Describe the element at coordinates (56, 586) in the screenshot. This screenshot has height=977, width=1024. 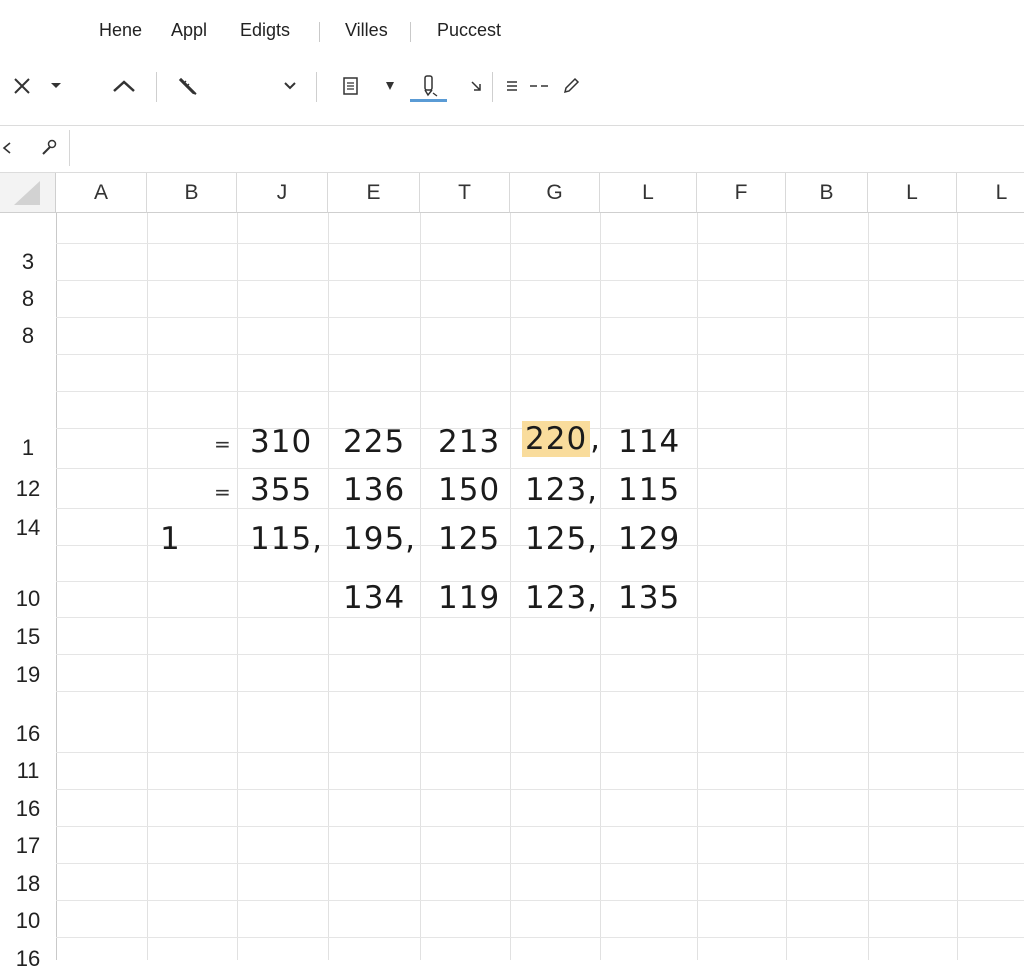
I see `row-header-border` at that location.